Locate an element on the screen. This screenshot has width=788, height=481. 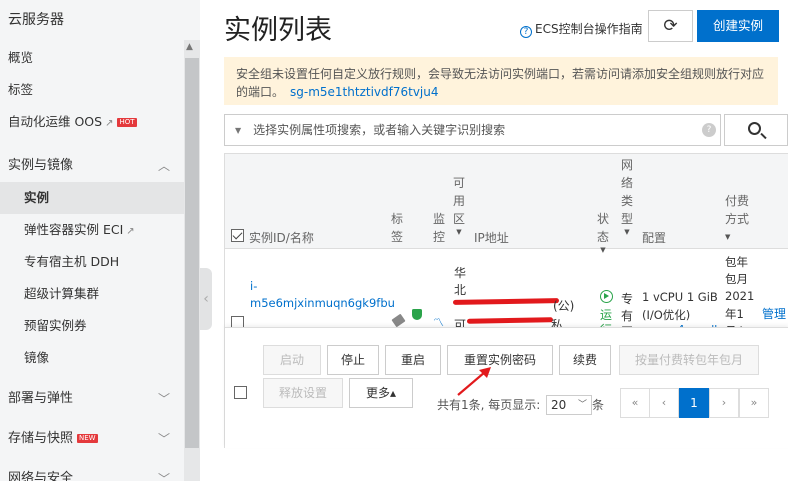
sidebar-item-instances: 实例 is located at coordinates (92, 198).